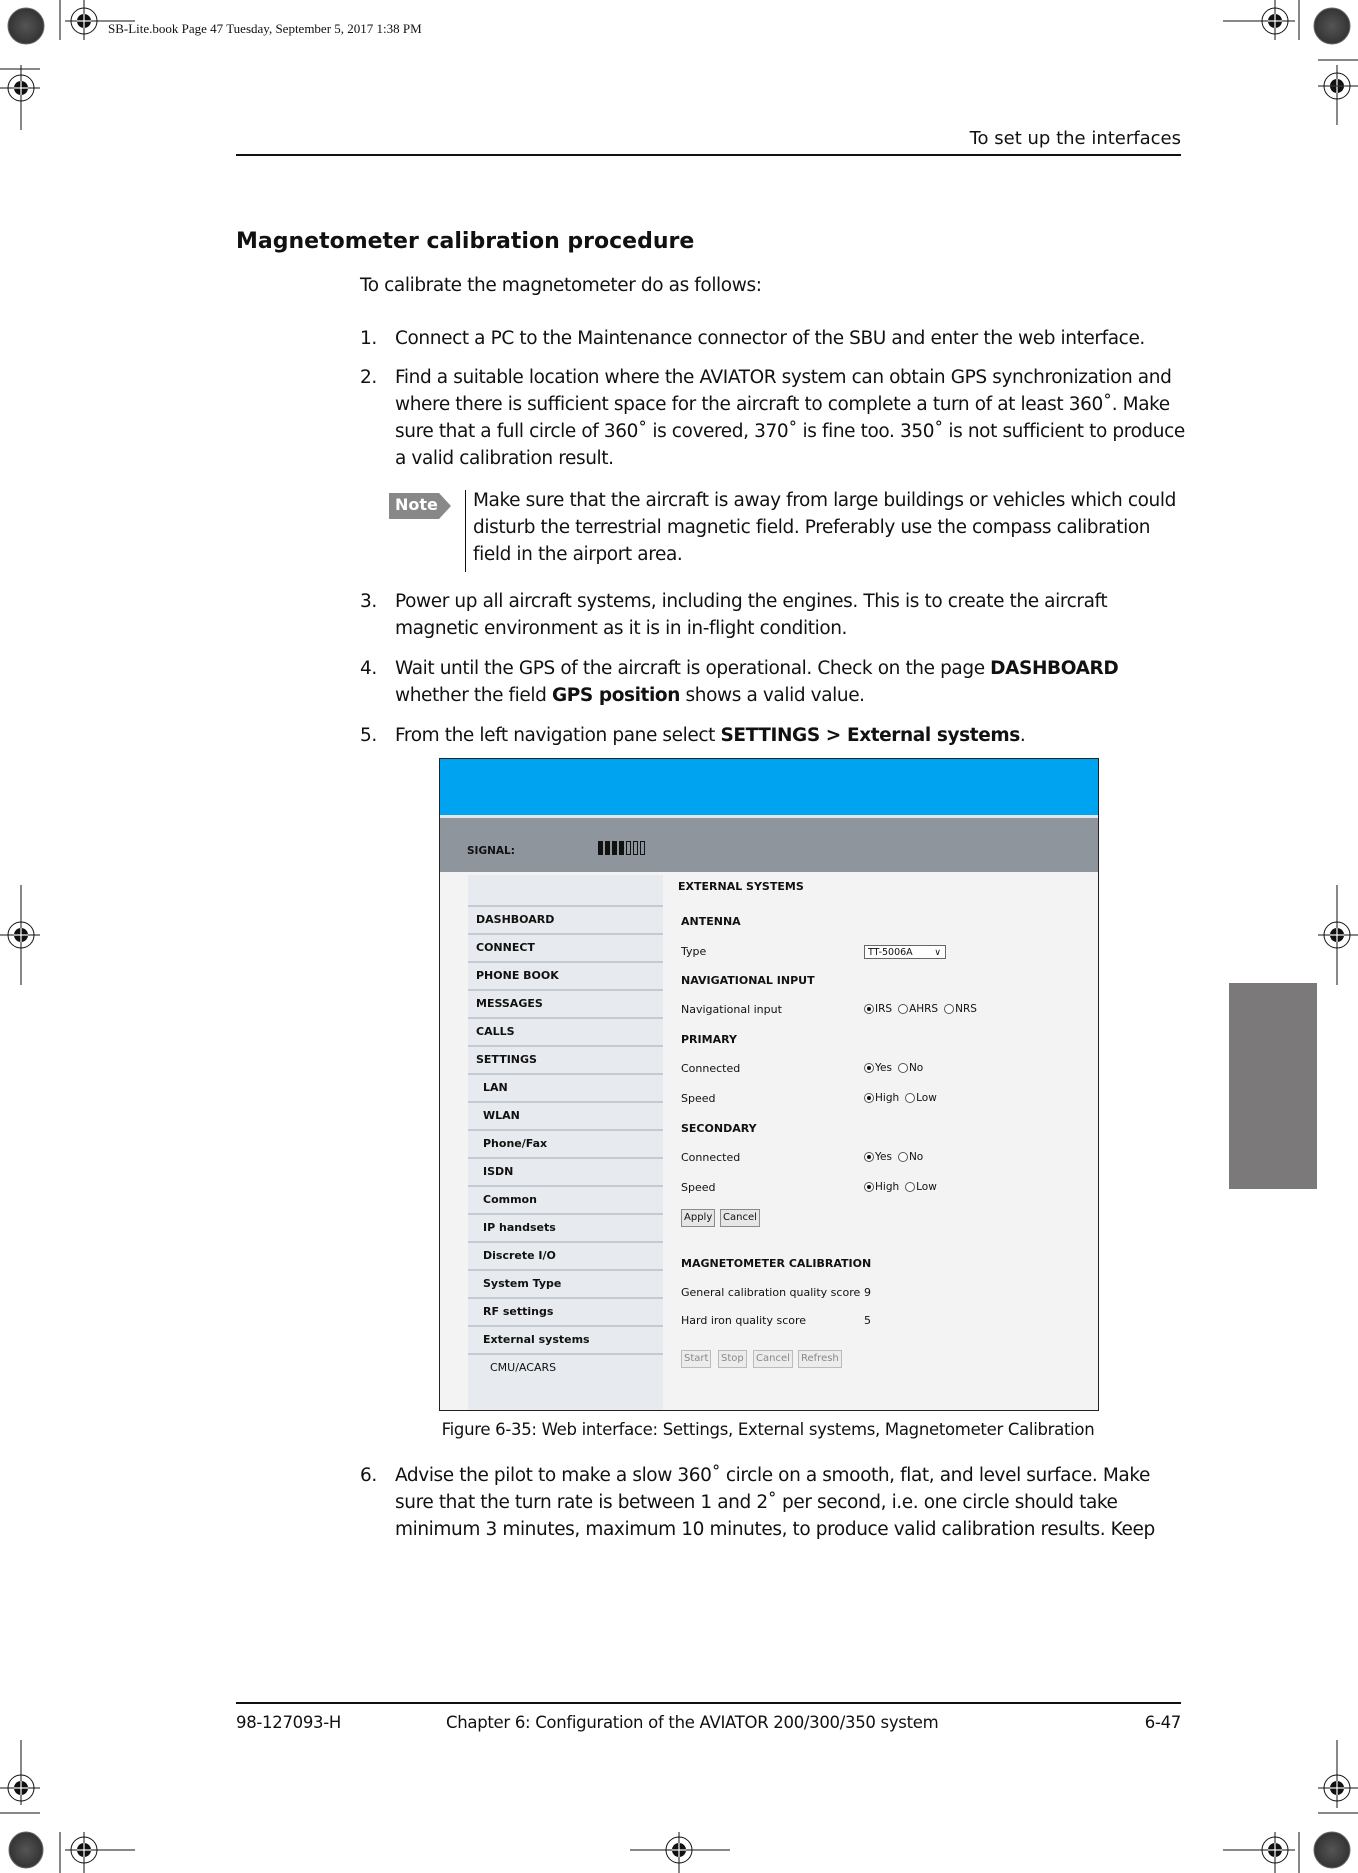  Describe the element at coordinates (719, 1128) in the screenshot. I see `secondary-heading: SECONDARY` at that location.